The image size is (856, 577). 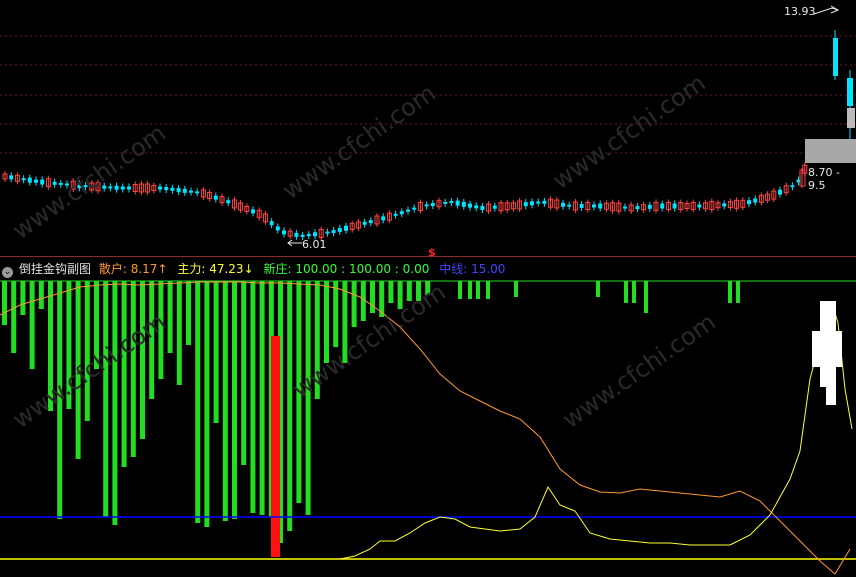 What do you see at coordinates (7, 272) in the screenshot?
I see `collapse-icon: ⌄` at bounding box center [7, 272].